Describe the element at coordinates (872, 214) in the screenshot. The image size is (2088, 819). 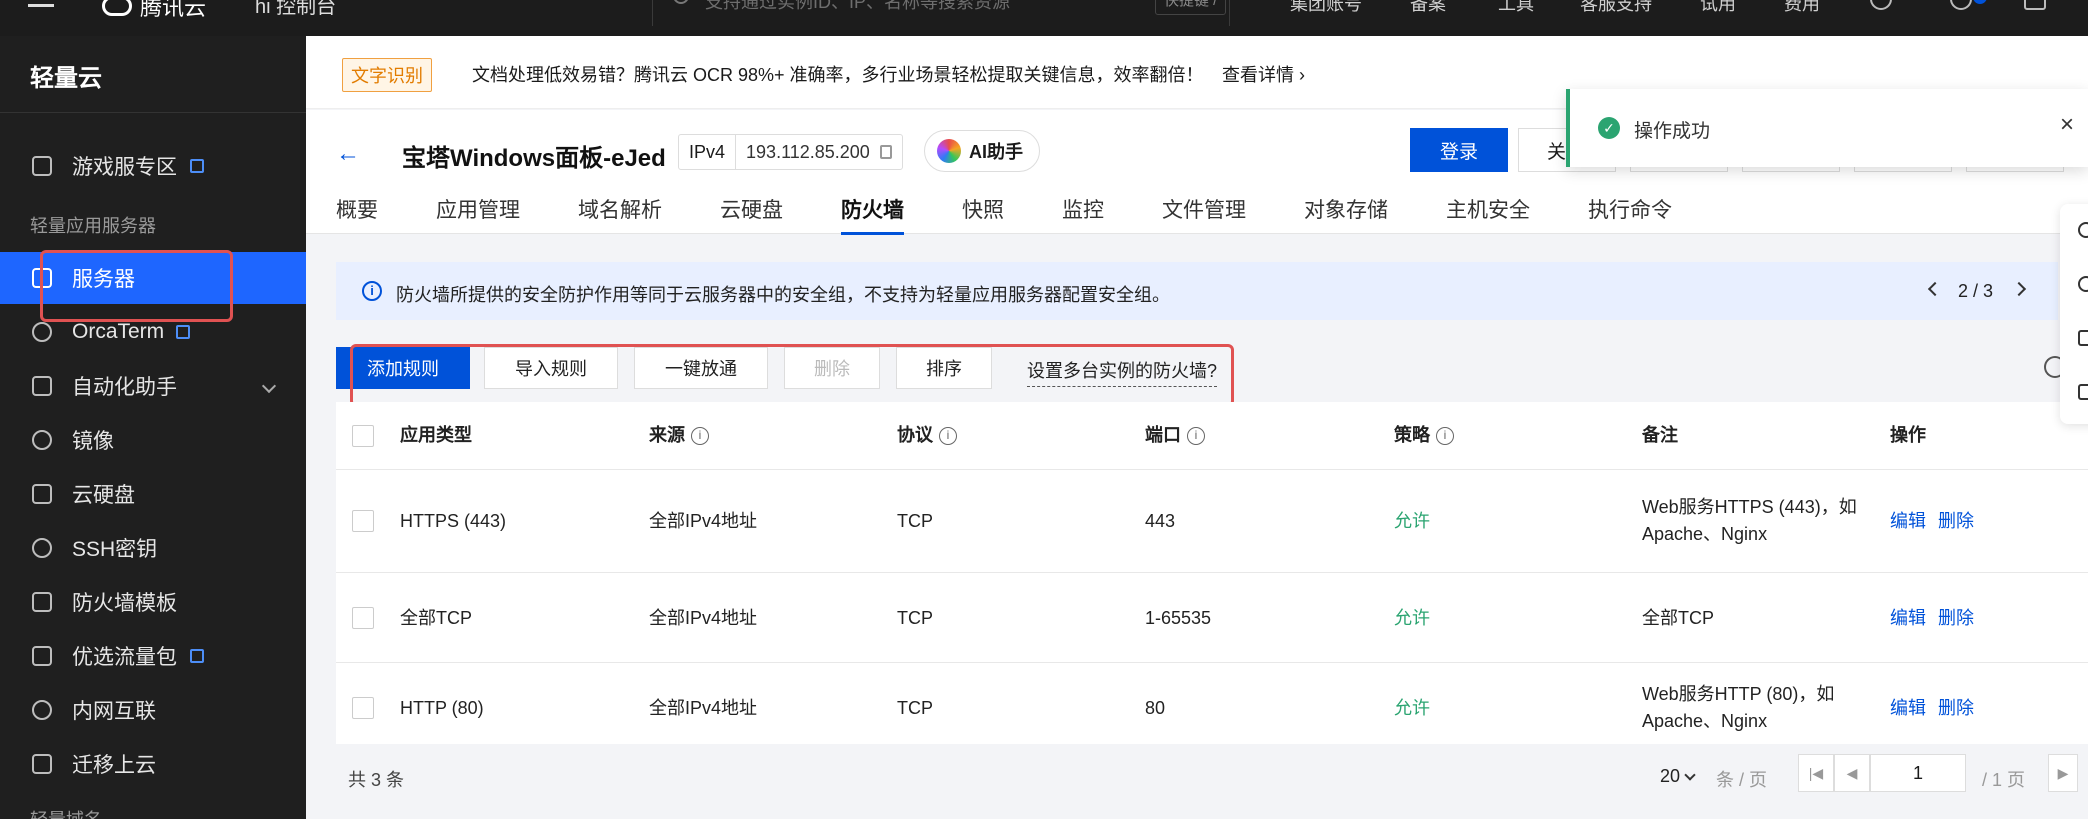
I see `tab-firewall: 防火墙` at that location.